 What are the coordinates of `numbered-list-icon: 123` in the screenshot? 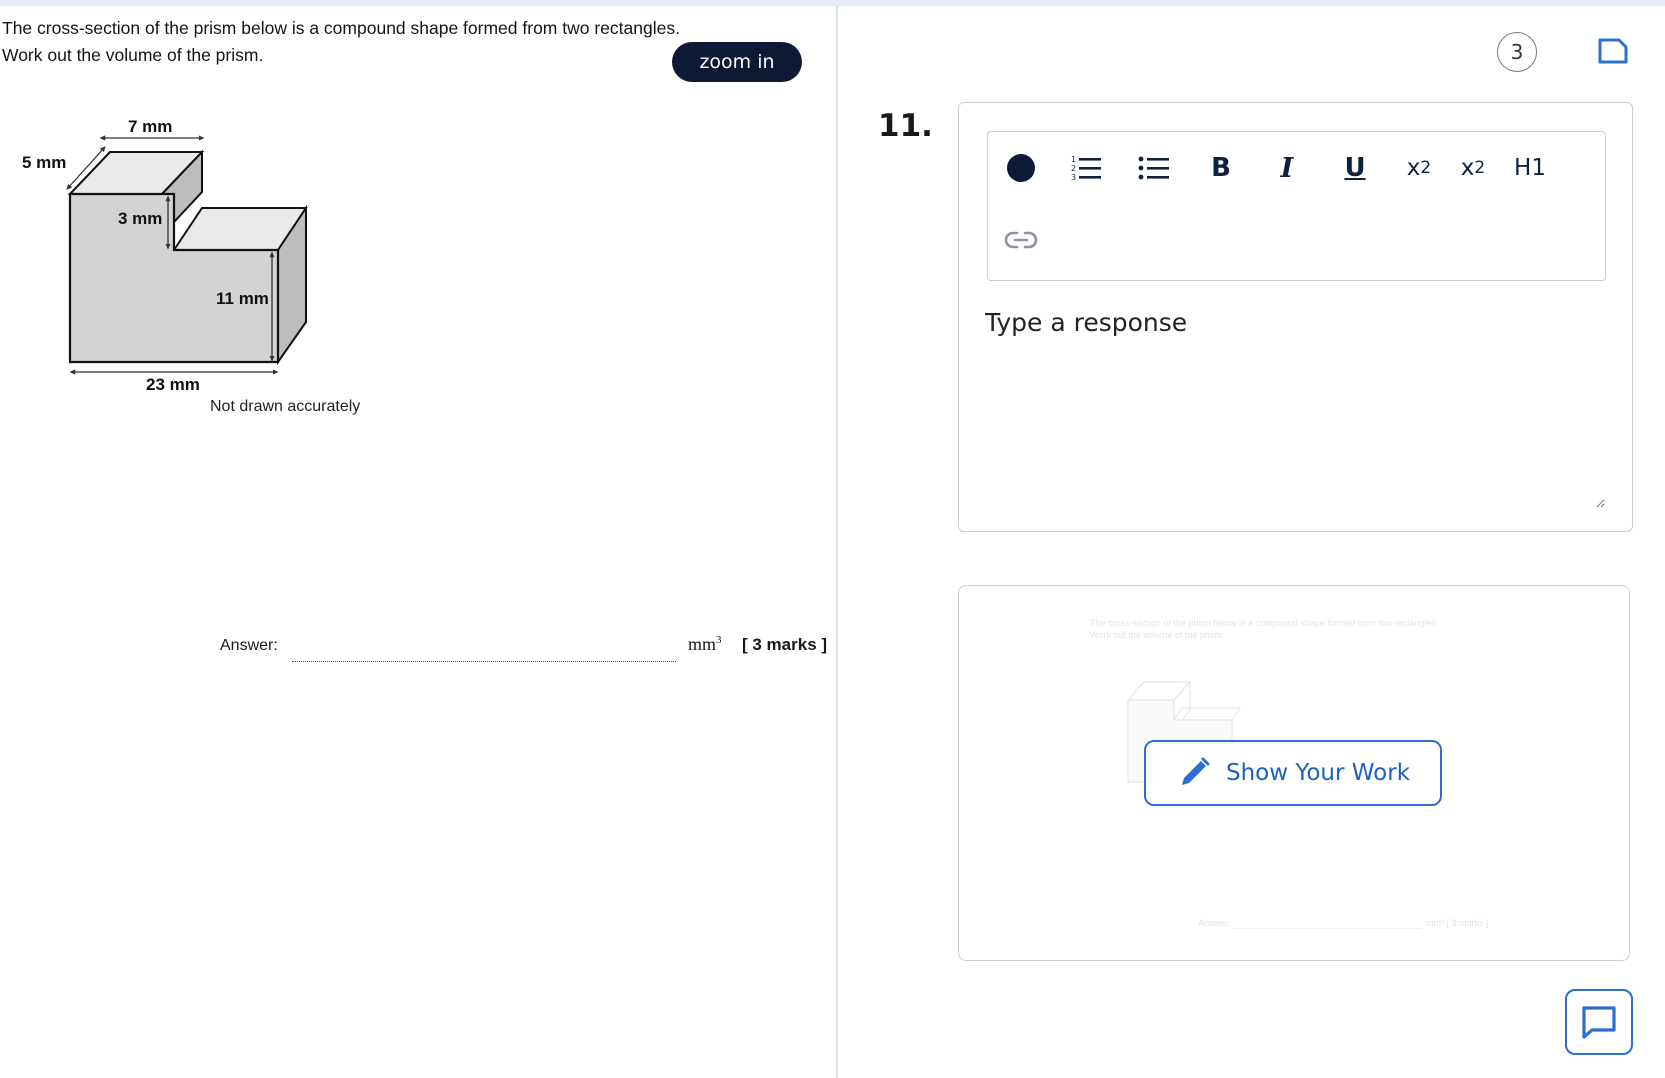 It's located at (1086, 168).